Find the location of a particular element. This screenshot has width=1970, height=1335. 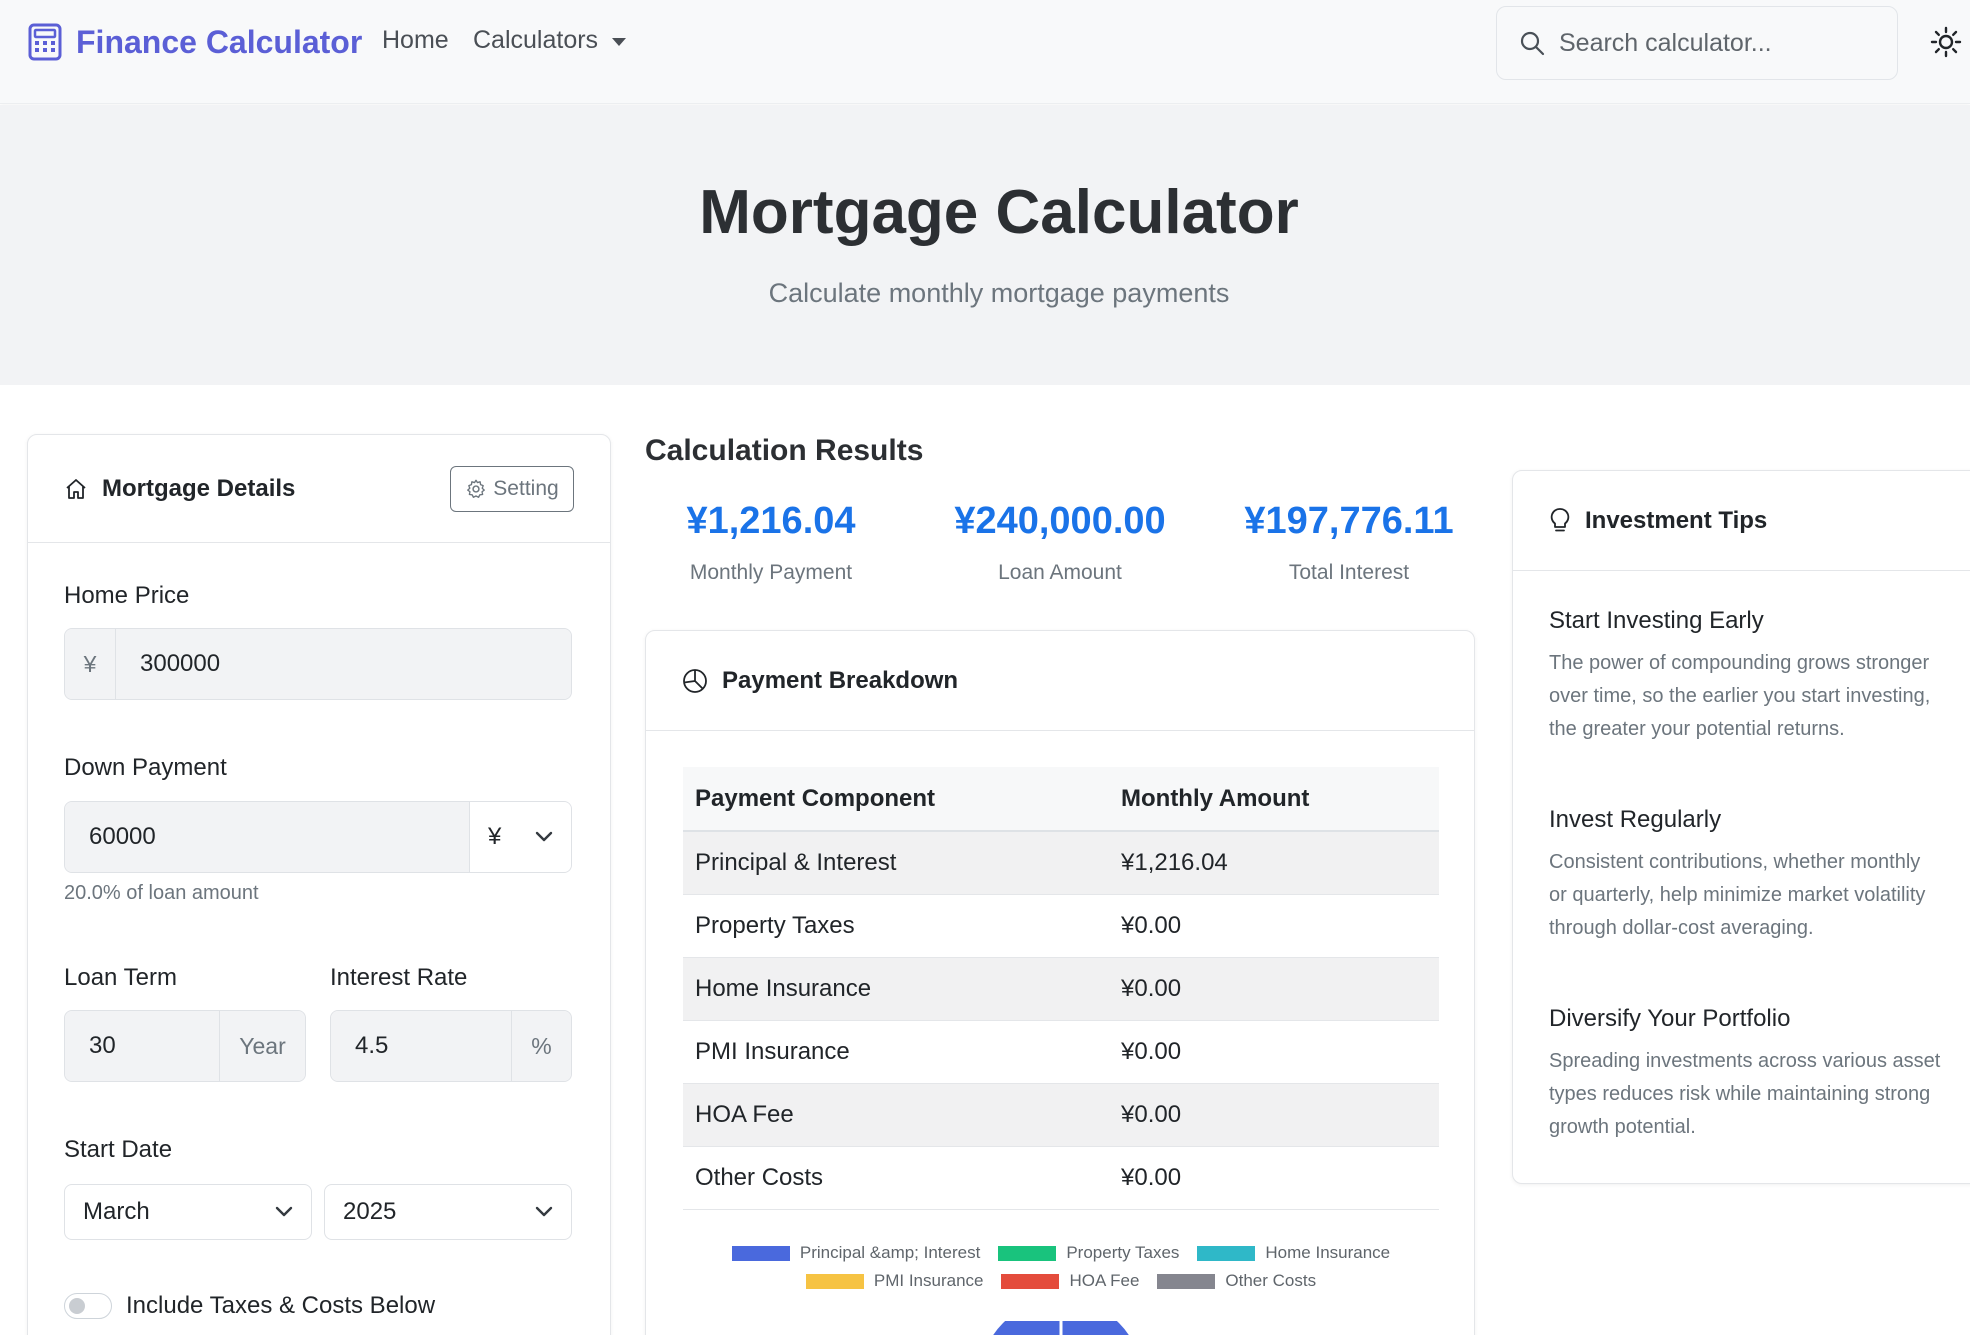

table-row: Principal & Interest ¥1,216.04 is located at coordinates (1061, 863).